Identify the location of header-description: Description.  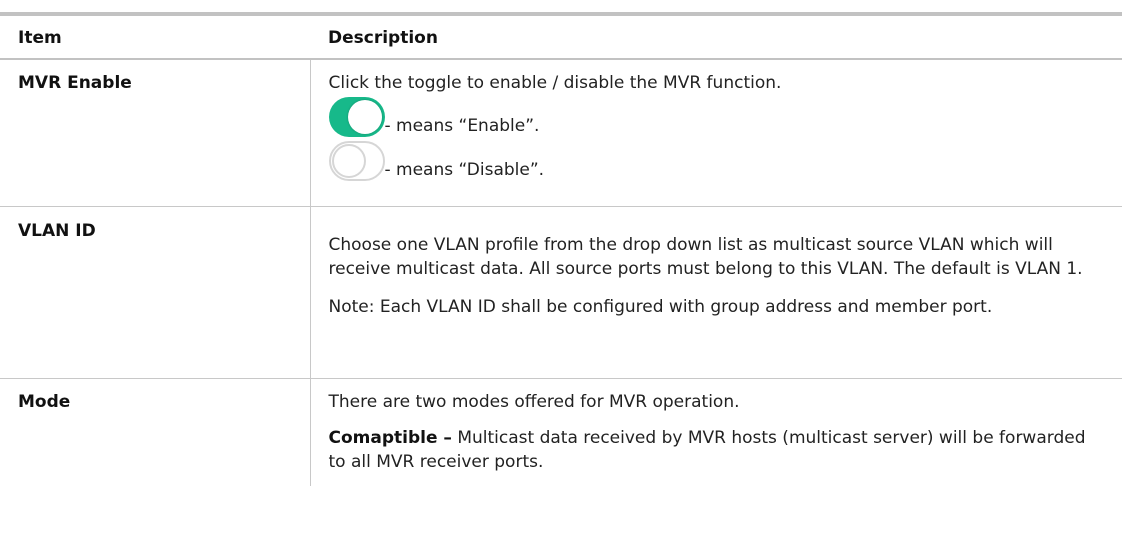
(383, 38).